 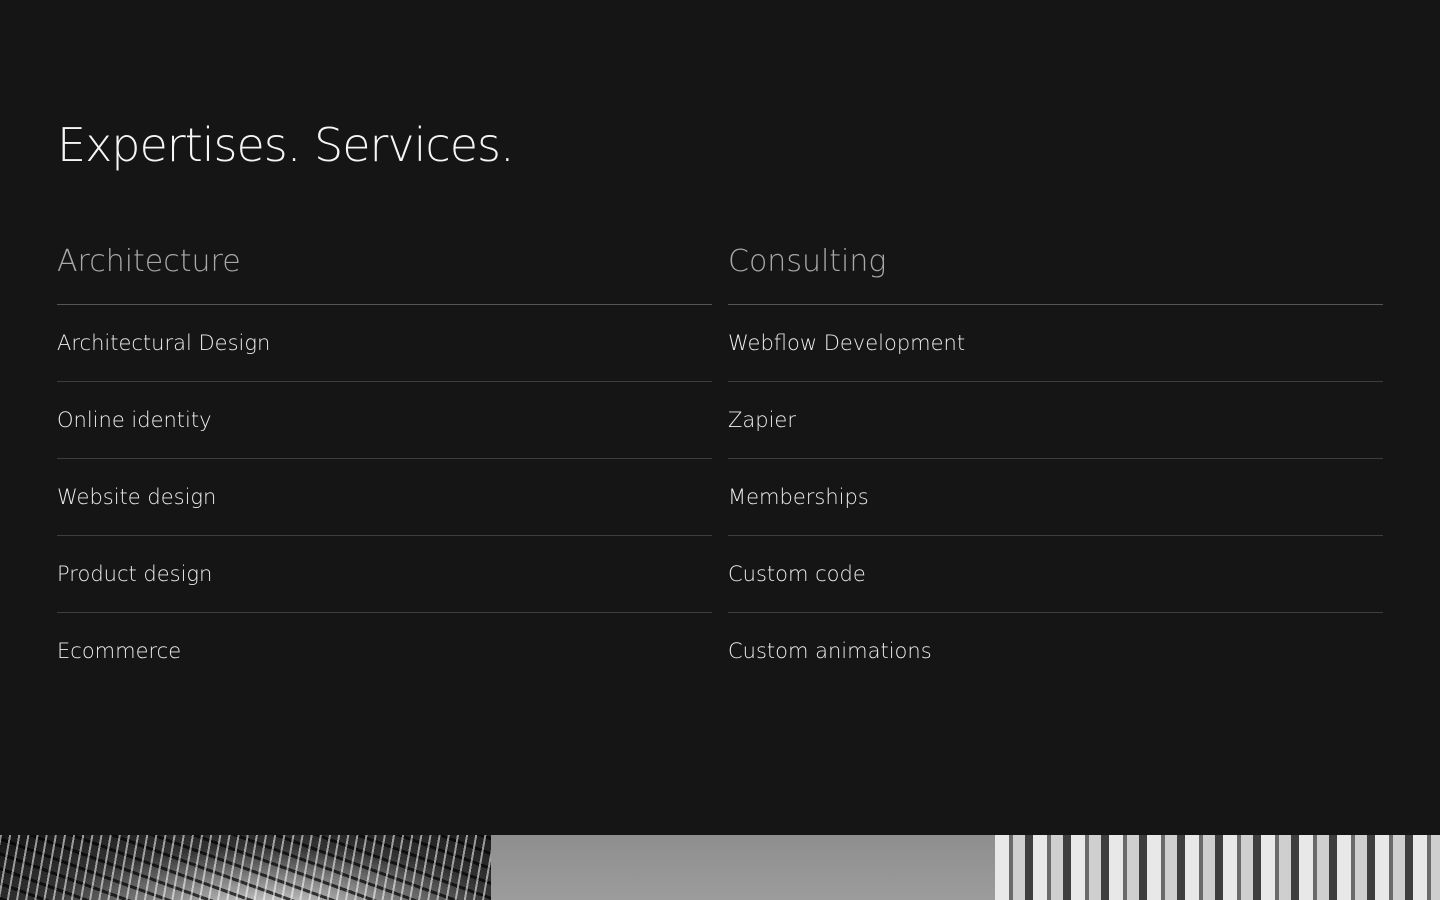 What do you see at coordinates (1055, 272) in the screenshot?
I see `column-title: Consulting` at bounding box center [1055, 272].